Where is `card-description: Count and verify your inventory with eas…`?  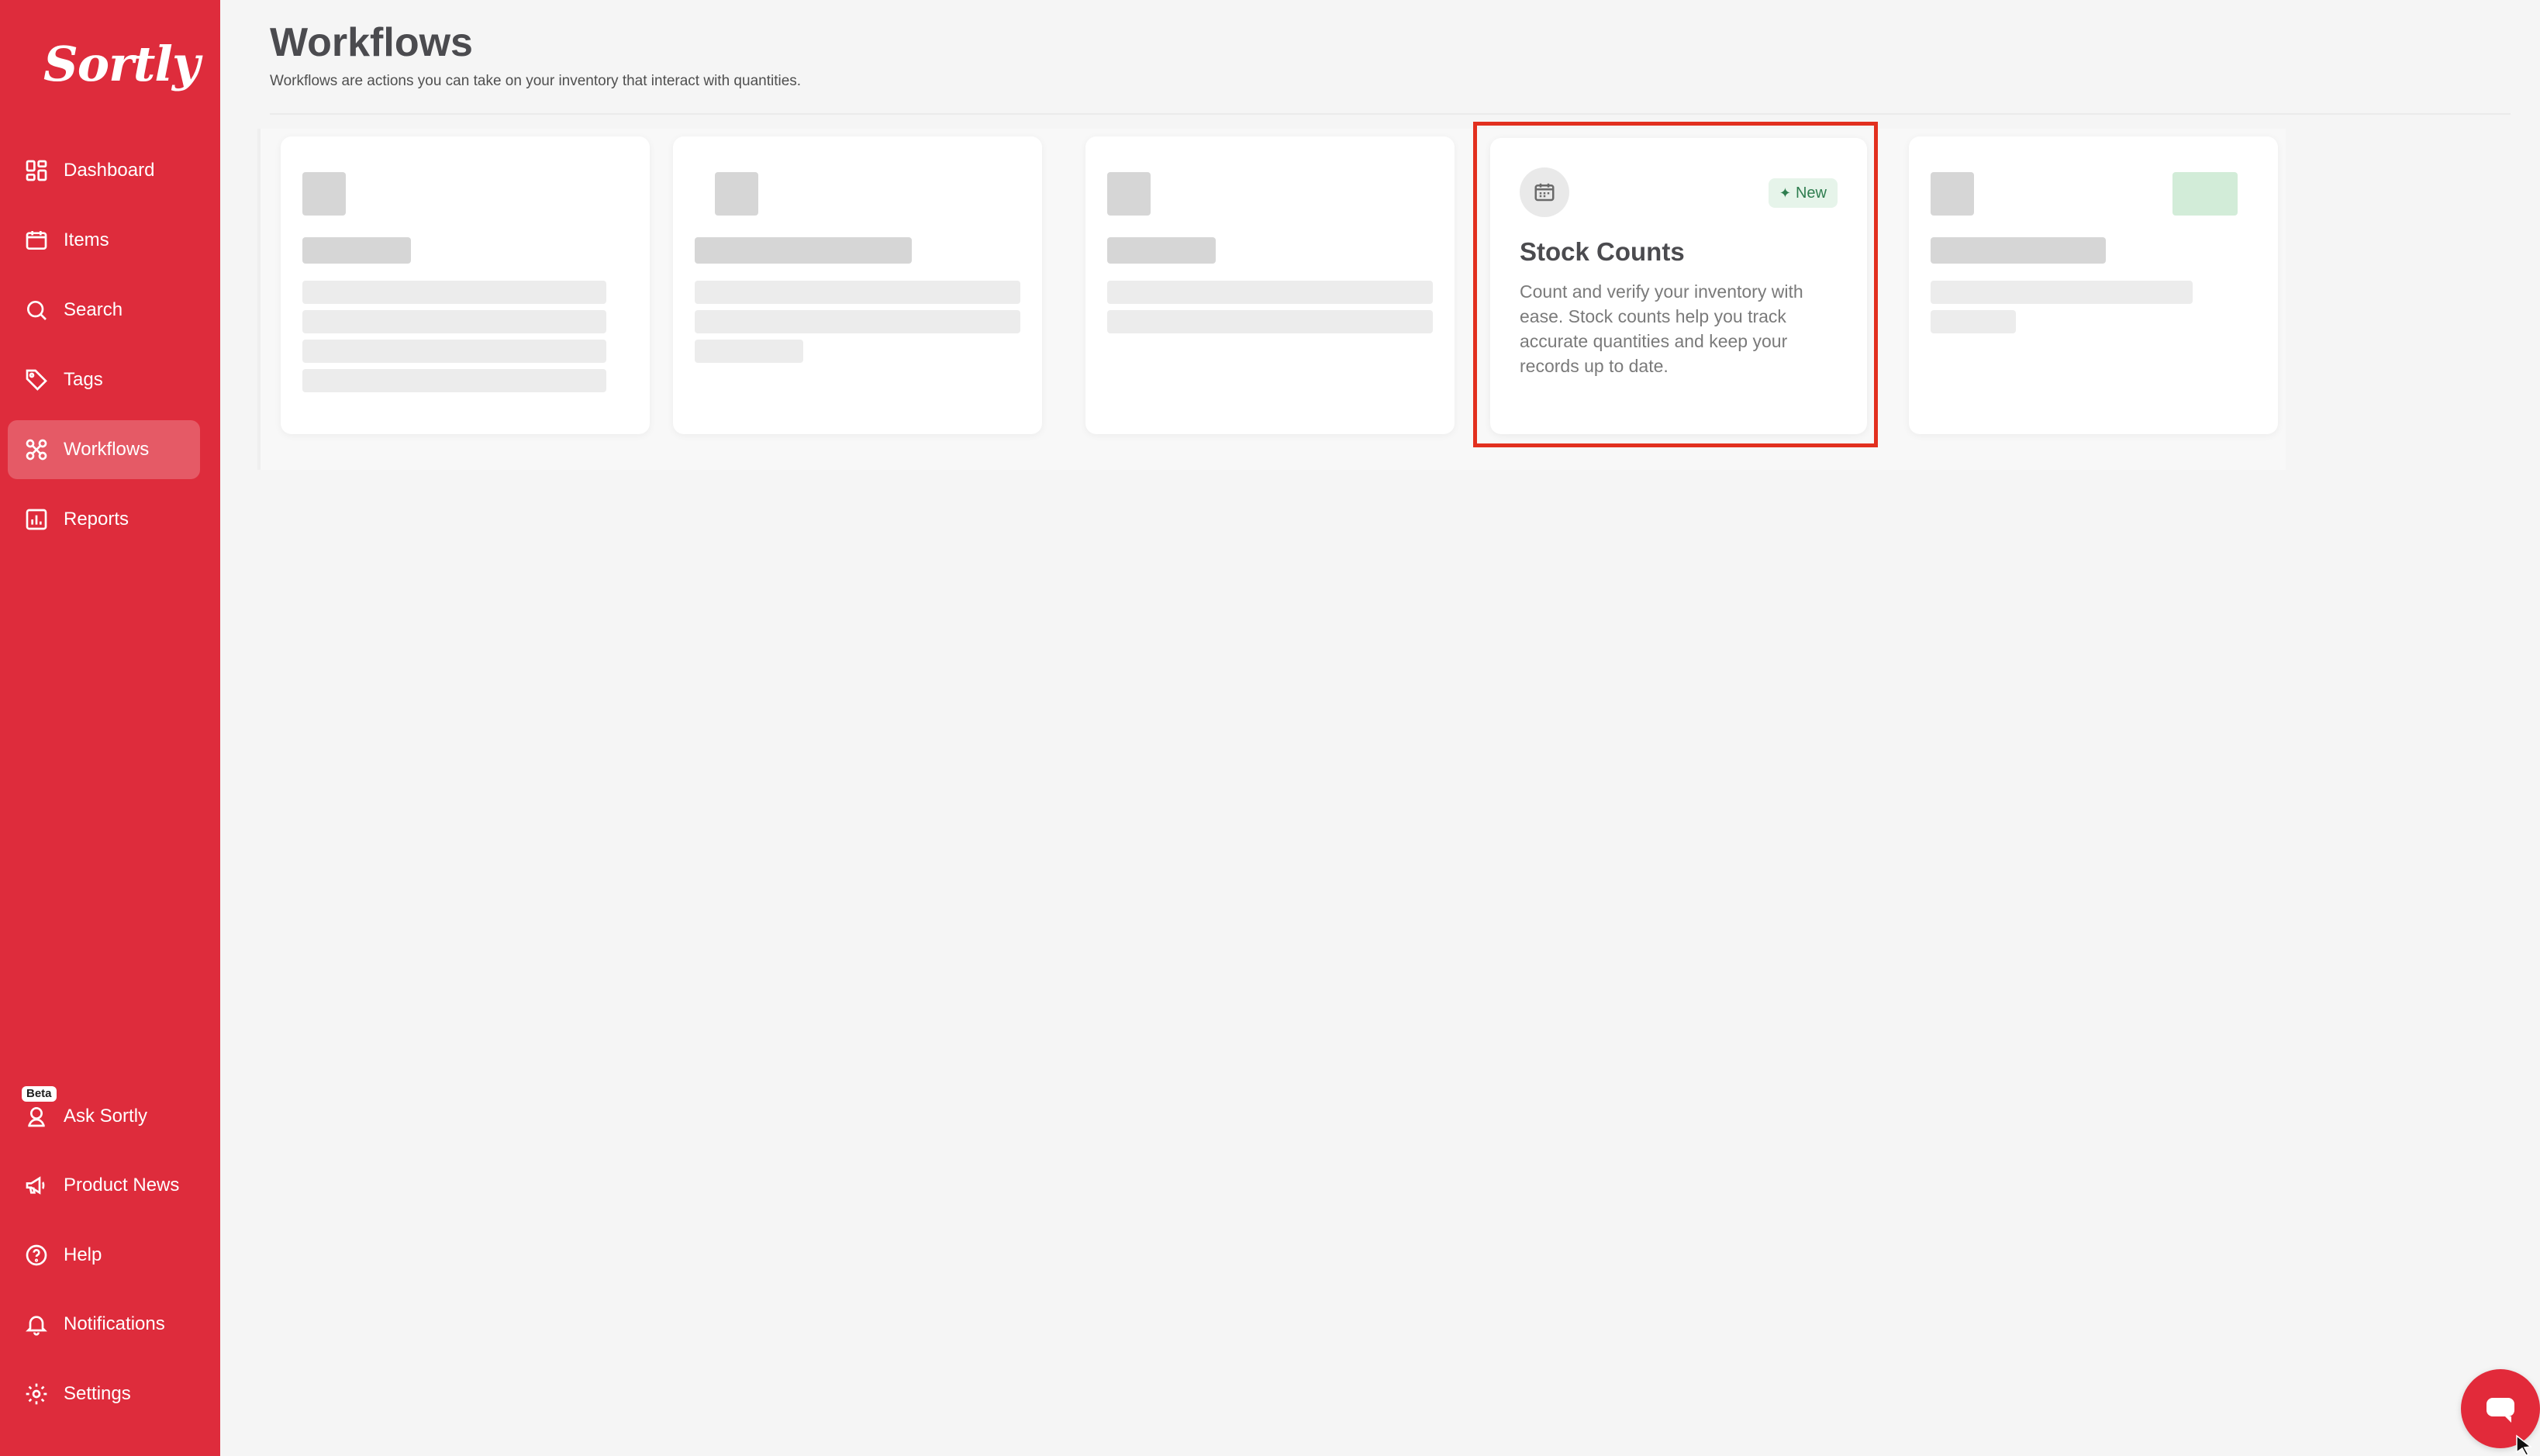 card-description: Count and verify your inventory with eas… is located at coordinates (1662, 328).